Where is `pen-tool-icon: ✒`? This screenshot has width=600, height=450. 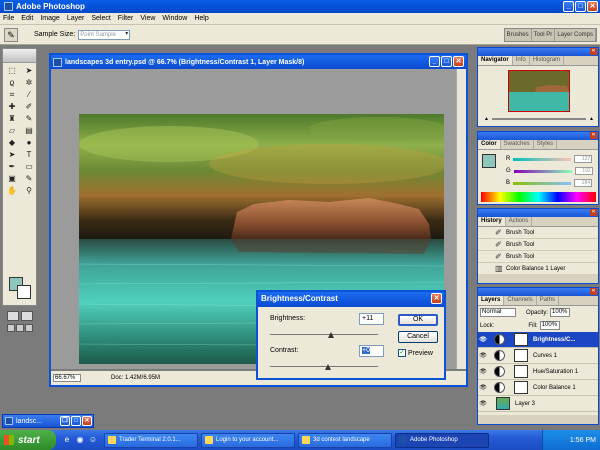
pen-tool-icon: ✒ is located at coordinates (12, 166).